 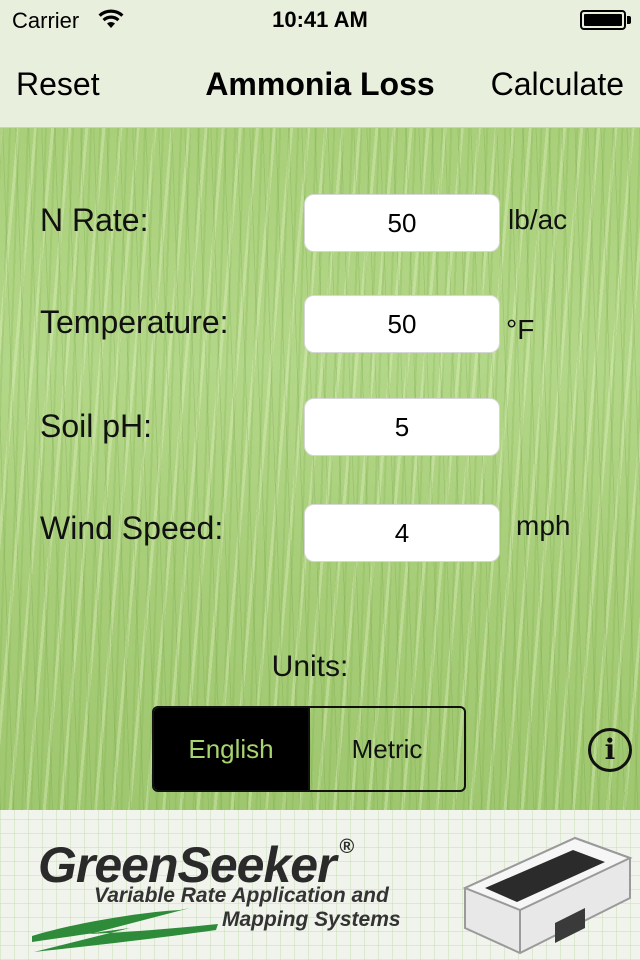 I want to click on registered-mark: ®, so click(x=347, y=847).